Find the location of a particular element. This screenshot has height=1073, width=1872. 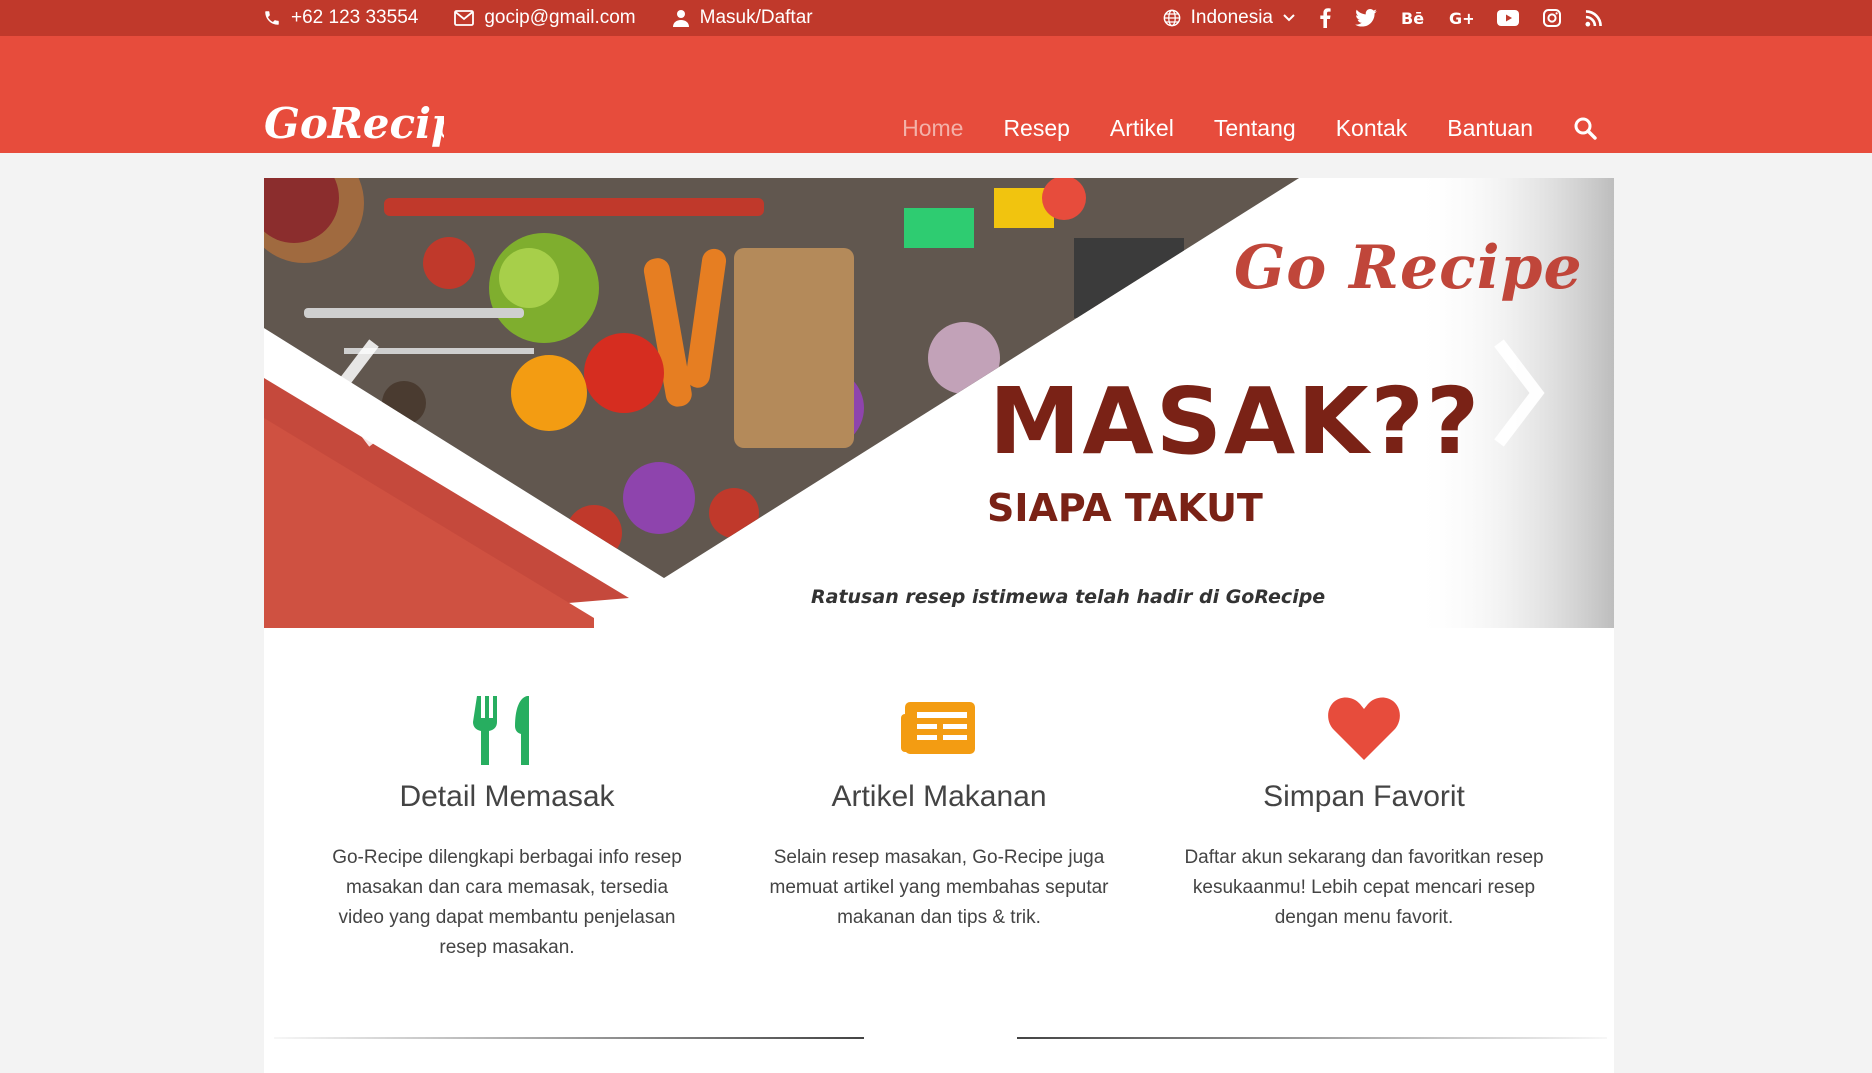

nav-bantuan: Bantuan is located at coordinates (1490, 128).